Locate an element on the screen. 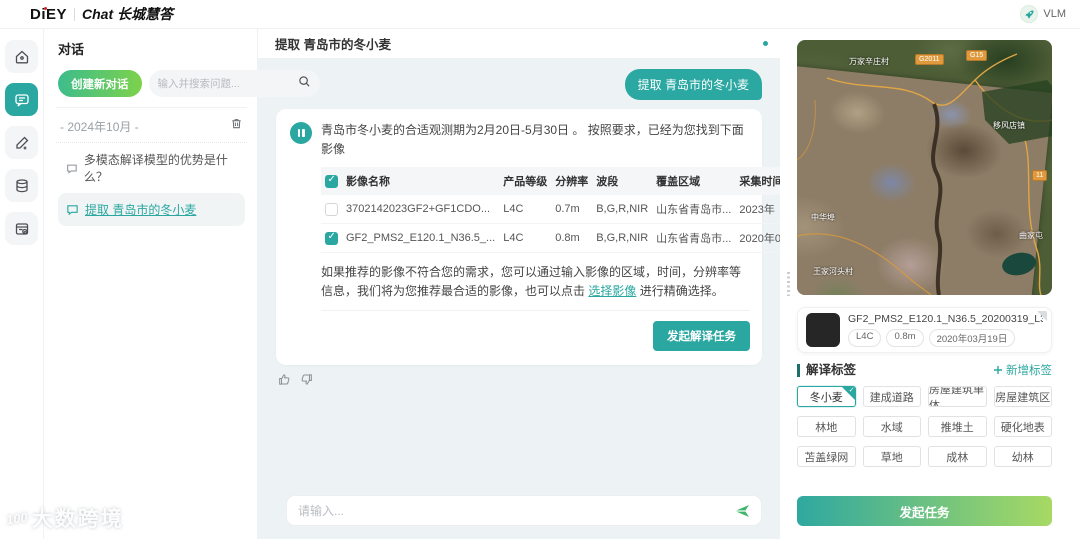  thumbs-down-icon is located at coordinates (306, 382).